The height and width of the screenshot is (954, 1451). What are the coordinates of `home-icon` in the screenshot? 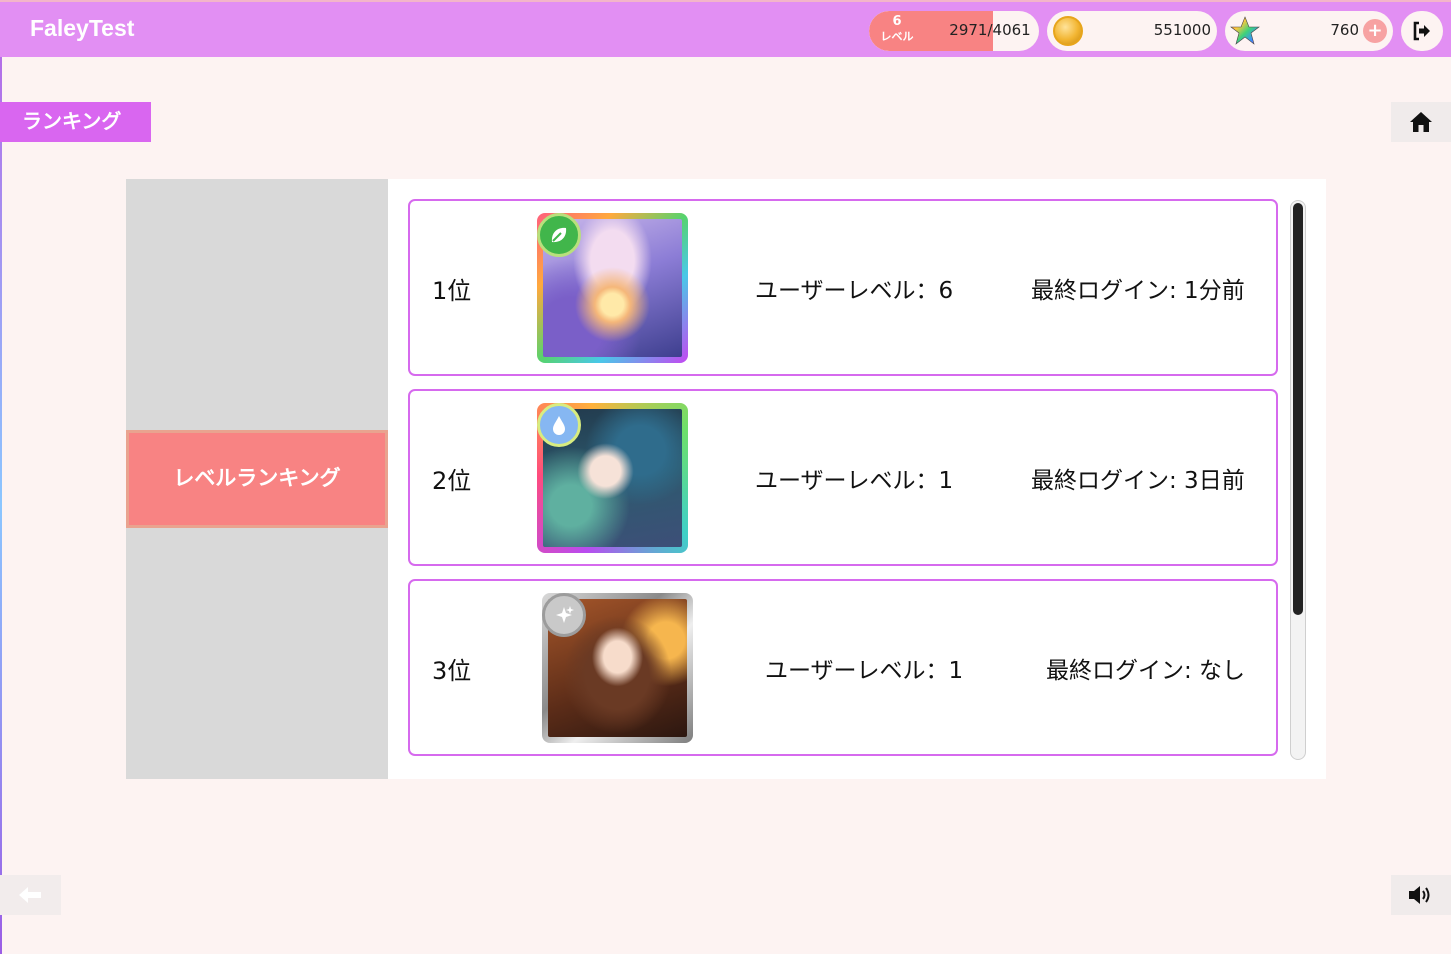 It's located at (1421, 122).